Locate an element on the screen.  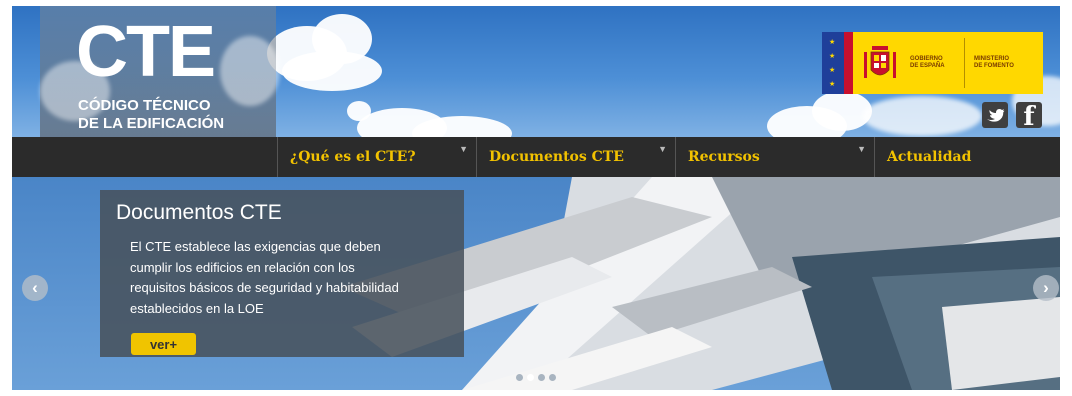
nav-item-label: ¿Qué es el CTE? is located at coordinates (353, 157).